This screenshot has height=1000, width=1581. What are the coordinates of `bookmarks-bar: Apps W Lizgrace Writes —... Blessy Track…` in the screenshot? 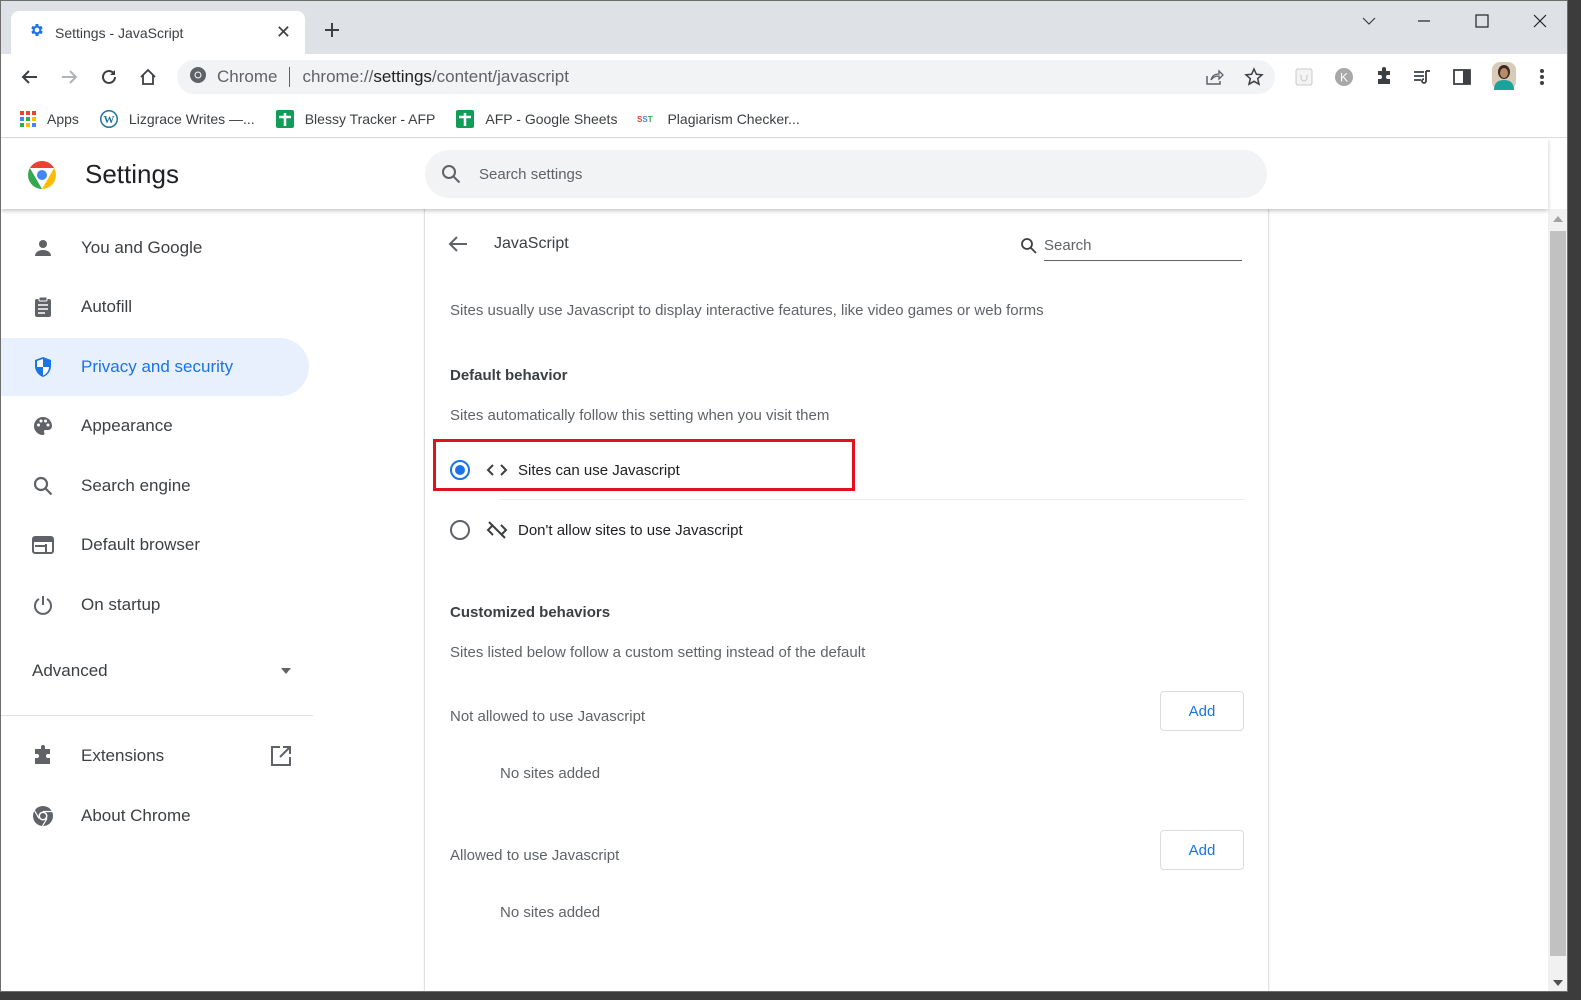 It's located at (784, 119).